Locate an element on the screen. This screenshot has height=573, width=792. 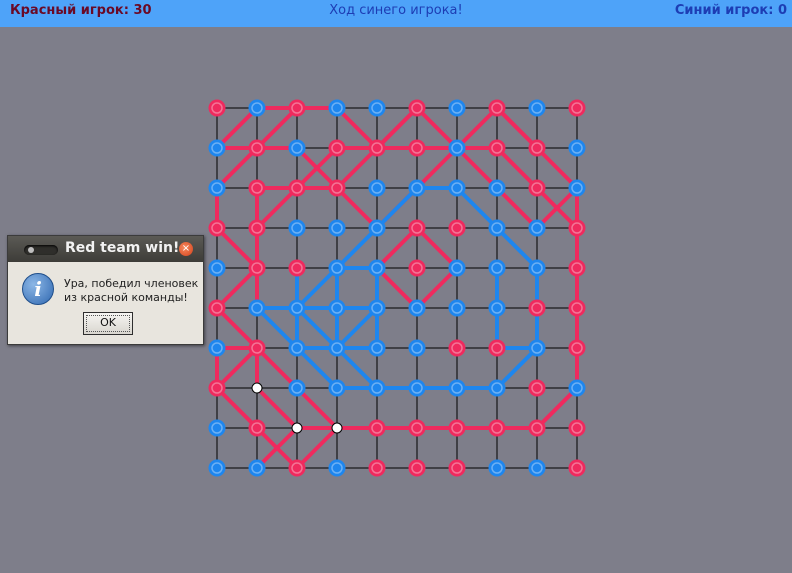
dialog-titlebar: Red team win! × is located at coordinates (105, 249).